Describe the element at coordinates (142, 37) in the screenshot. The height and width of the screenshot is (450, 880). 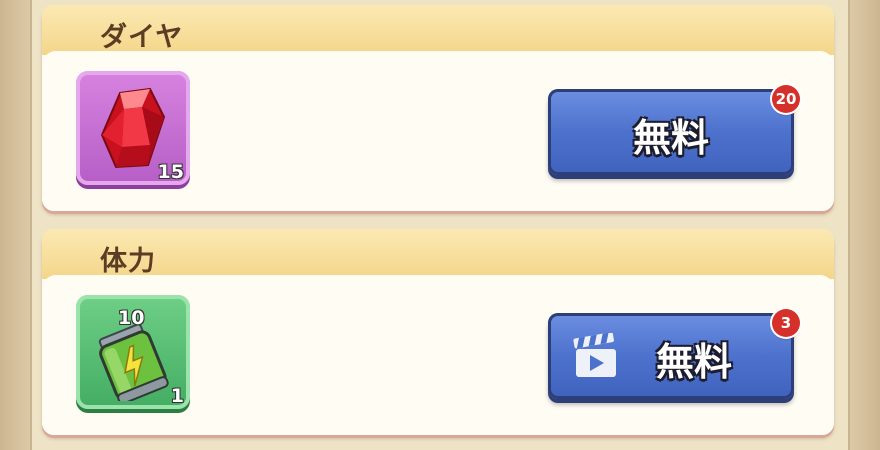
I see `card-title: ダイヤ` at that location.